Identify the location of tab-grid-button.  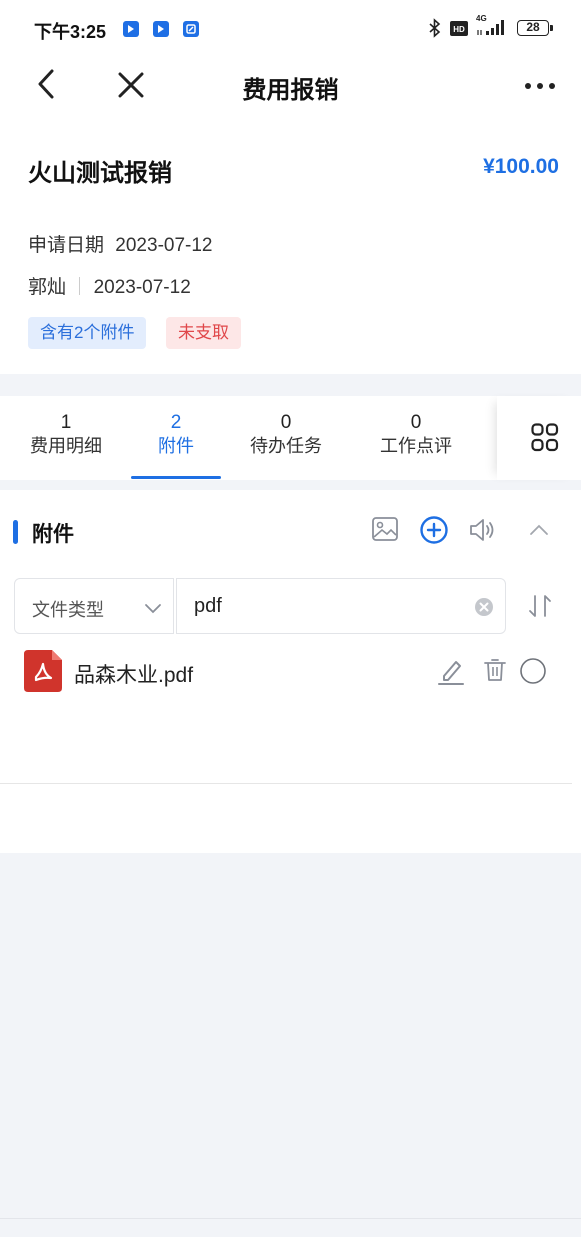
(539, 438).